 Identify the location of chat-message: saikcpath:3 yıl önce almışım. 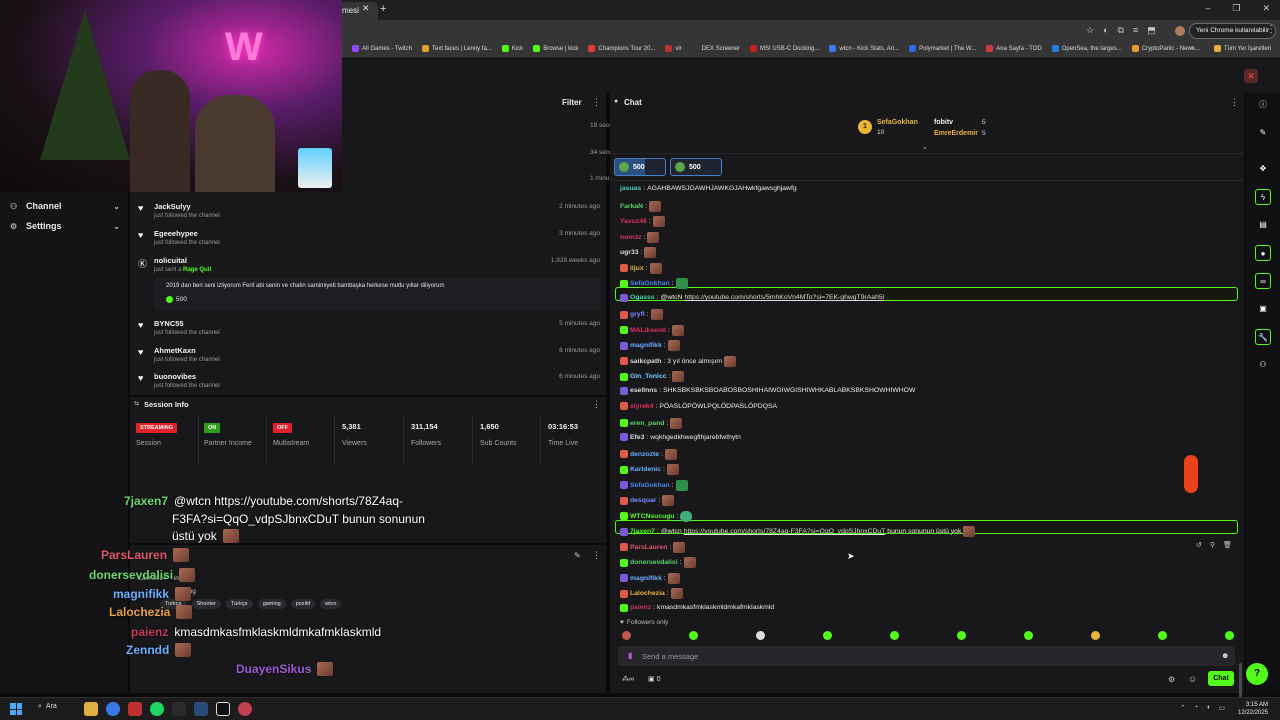
(678, 361).